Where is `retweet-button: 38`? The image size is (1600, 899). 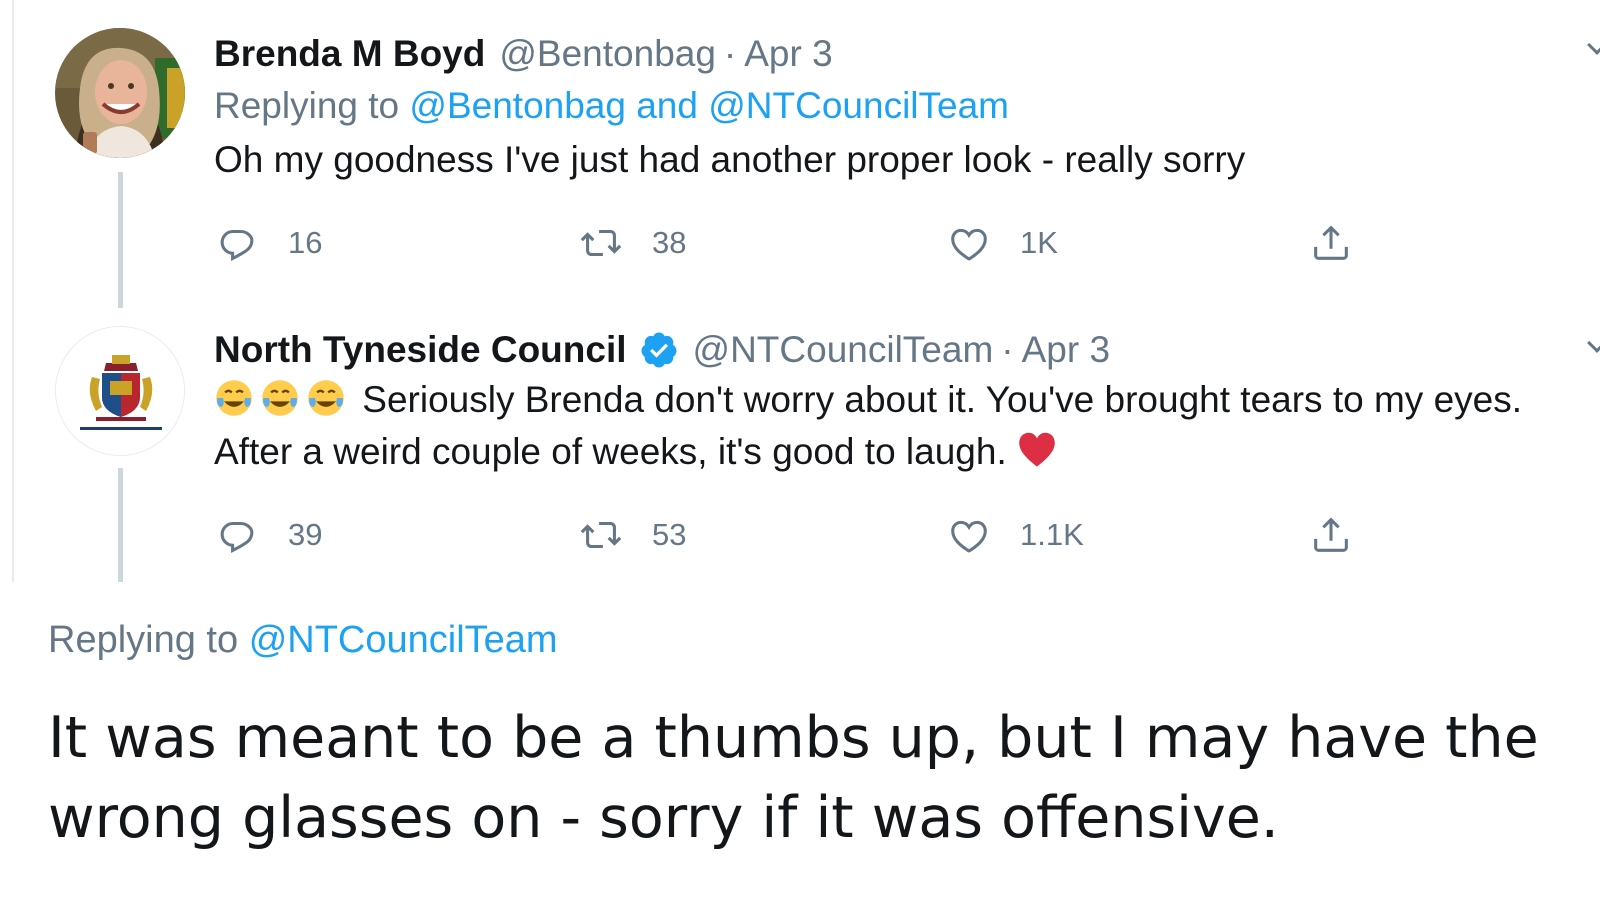
retweet-button: 38 is located at coordinates (632, 243).